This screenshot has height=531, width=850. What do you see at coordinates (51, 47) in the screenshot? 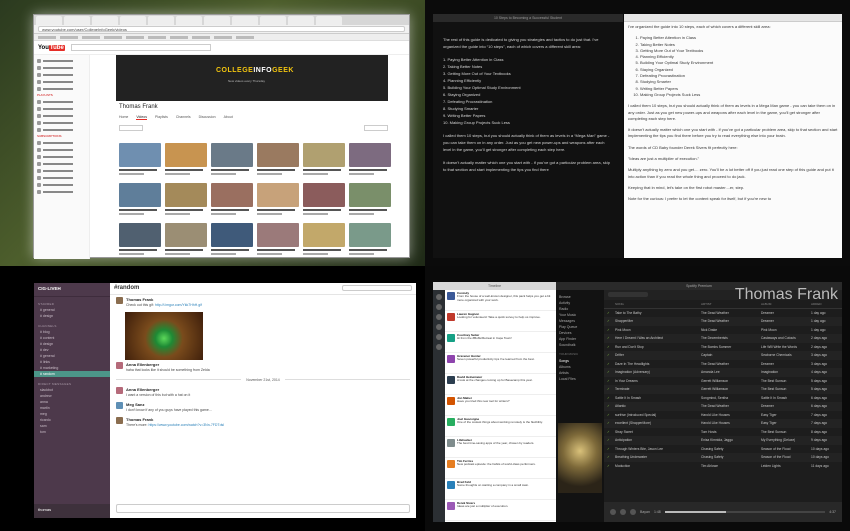
I see `youtube-logo: YouTube` at bounding box center [51, 47].